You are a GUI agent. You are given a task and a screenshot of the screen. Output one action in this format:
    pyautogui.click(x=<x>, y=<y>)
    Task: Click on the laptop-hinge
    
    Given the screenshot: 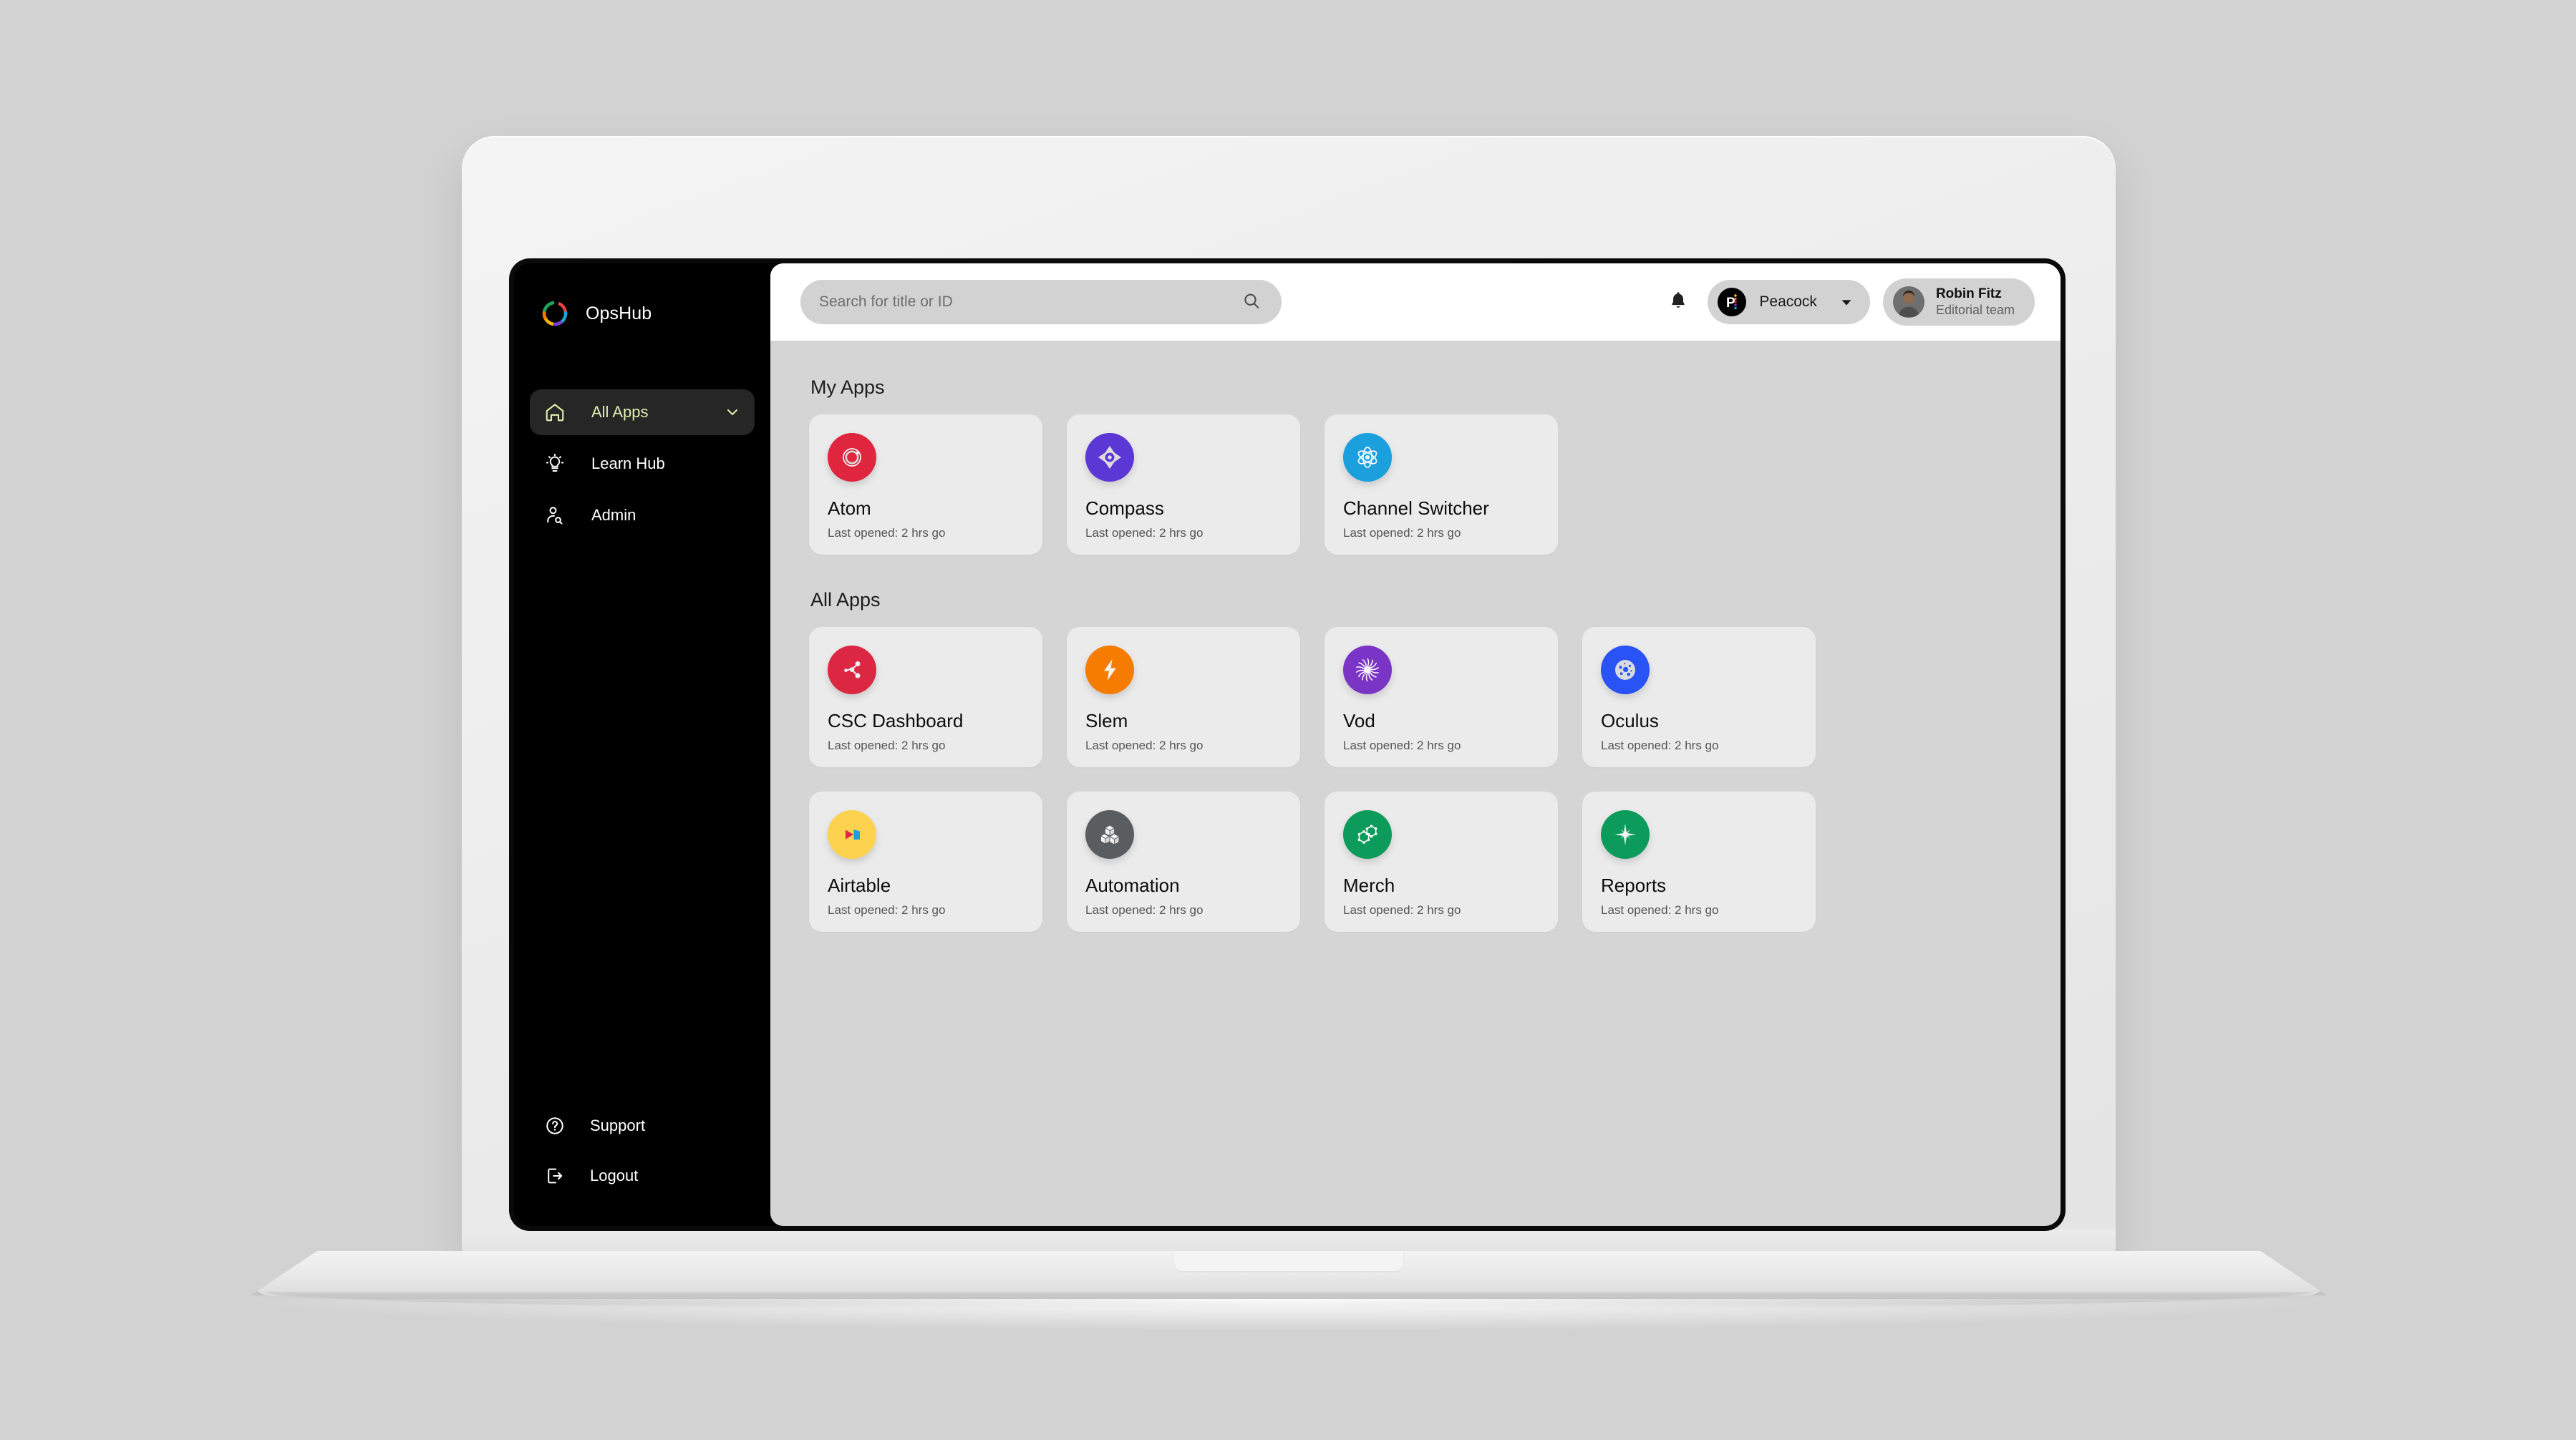 What is the action you would take?
    pyautogui.click(x=1289, y=1242)
    